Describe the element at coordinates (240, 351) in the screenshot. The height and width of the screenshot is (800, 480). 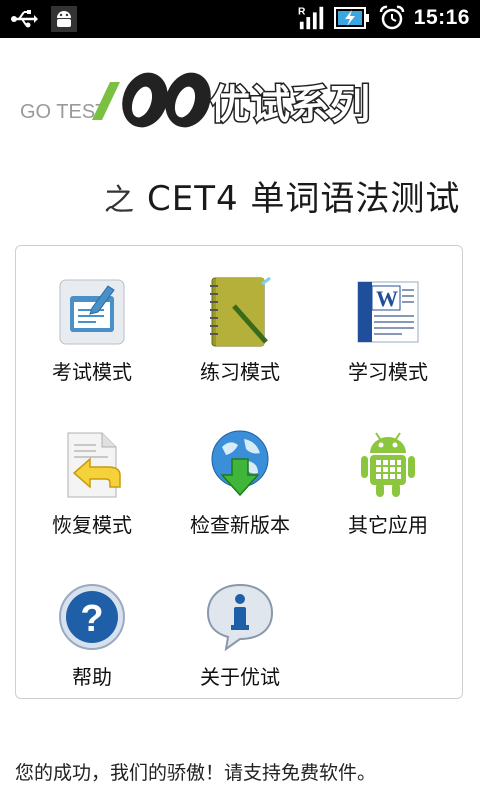
I see `menu-item-practice-mode: 练习模式` at that location.